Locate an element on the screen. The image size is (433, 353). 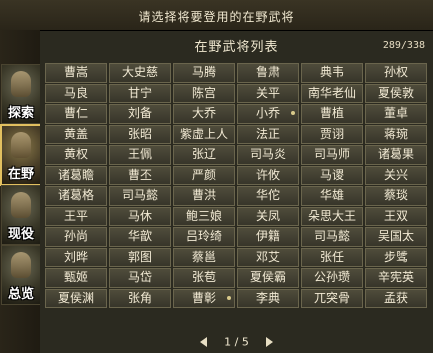
general-cell: 刘备 is located at coordinates (140, 114).